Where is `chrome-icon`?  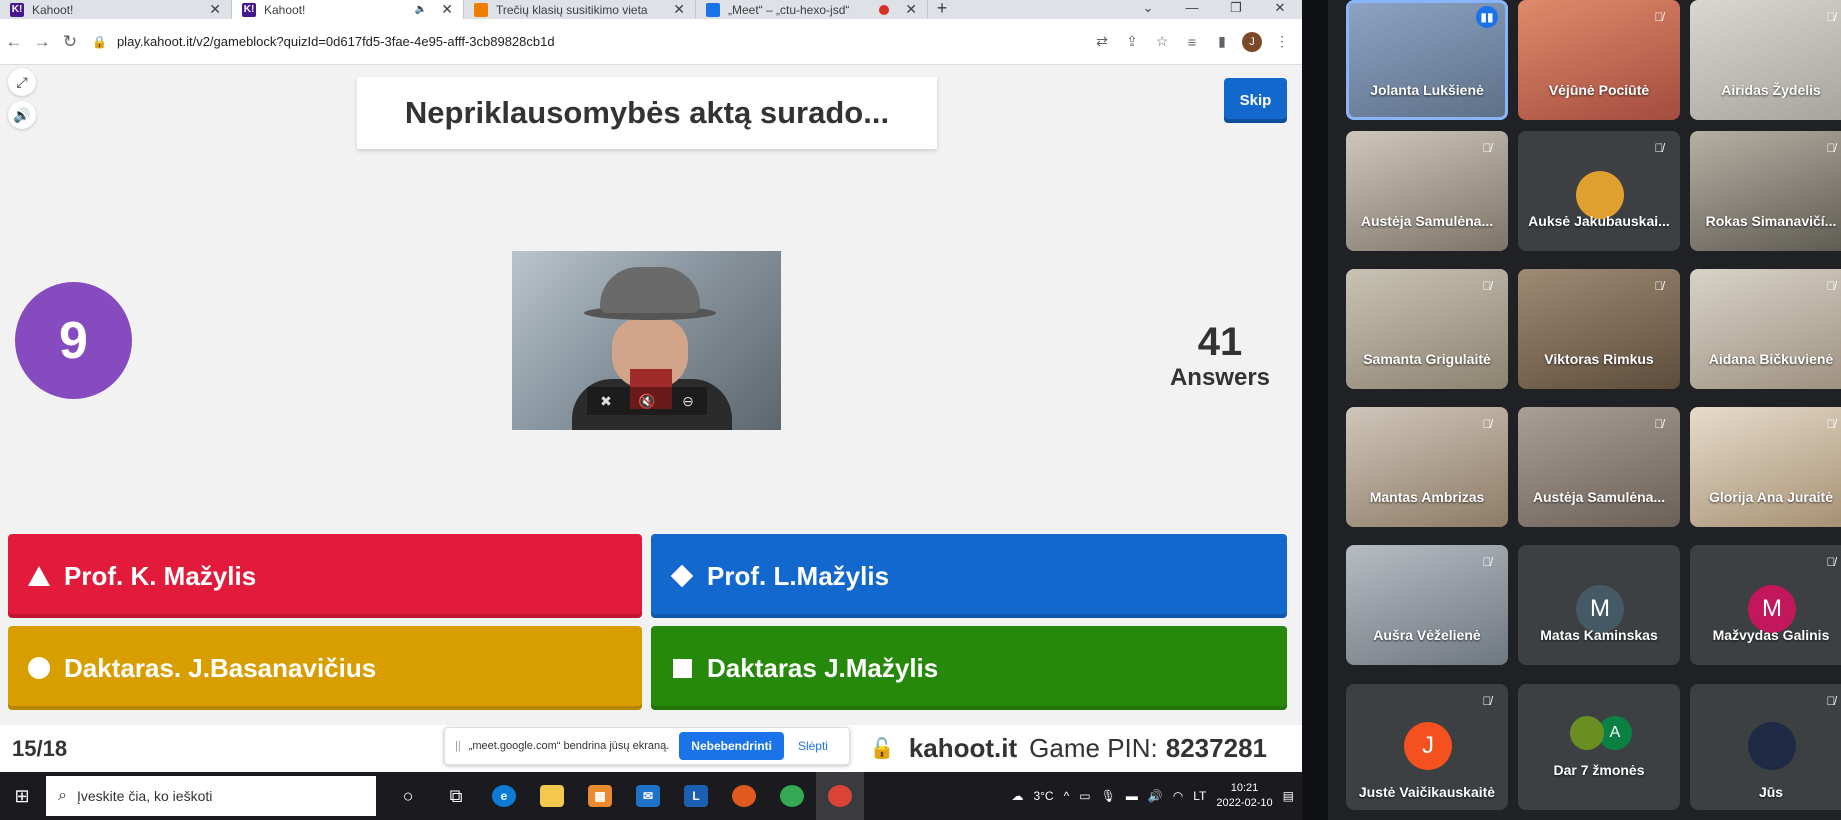 chrome-icon is located at coordinates (792, 796).